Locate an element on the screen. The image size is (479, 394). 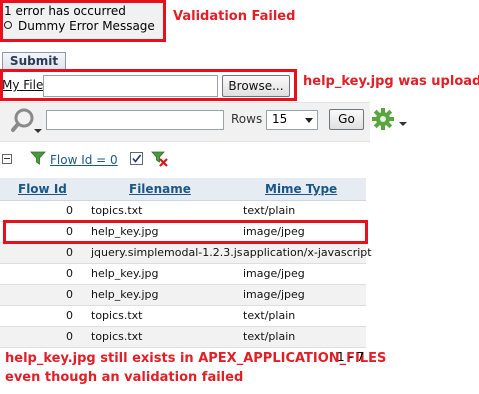
table-header: Flow Id Filename Mime Type is located at coordinates (183, 189).